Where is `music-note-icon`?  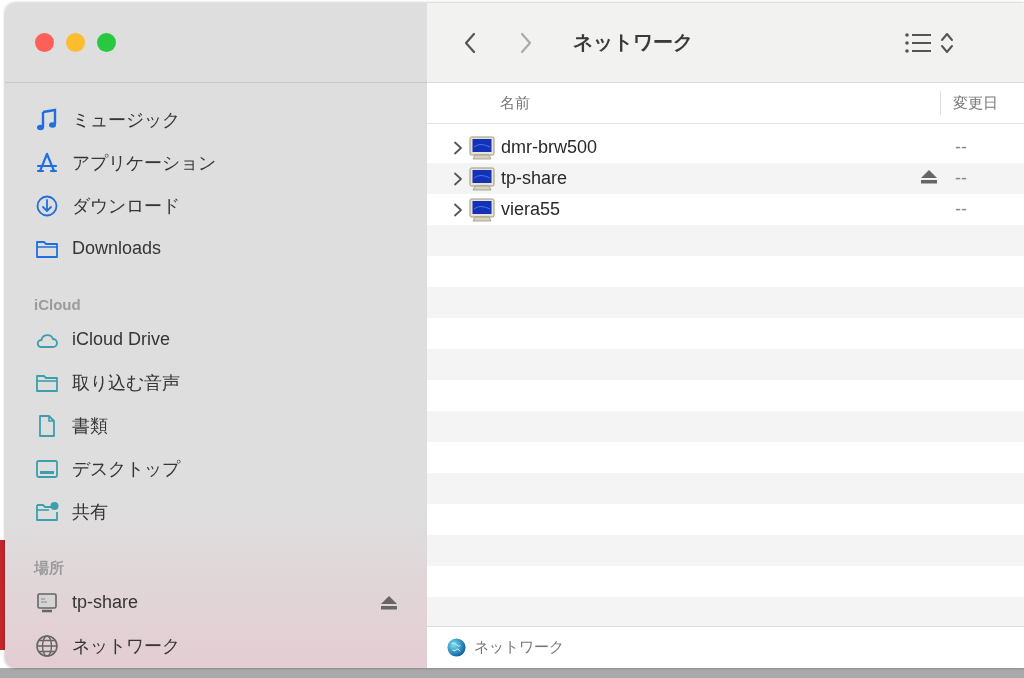 music-note-icon is located at coordinates (47, 119).